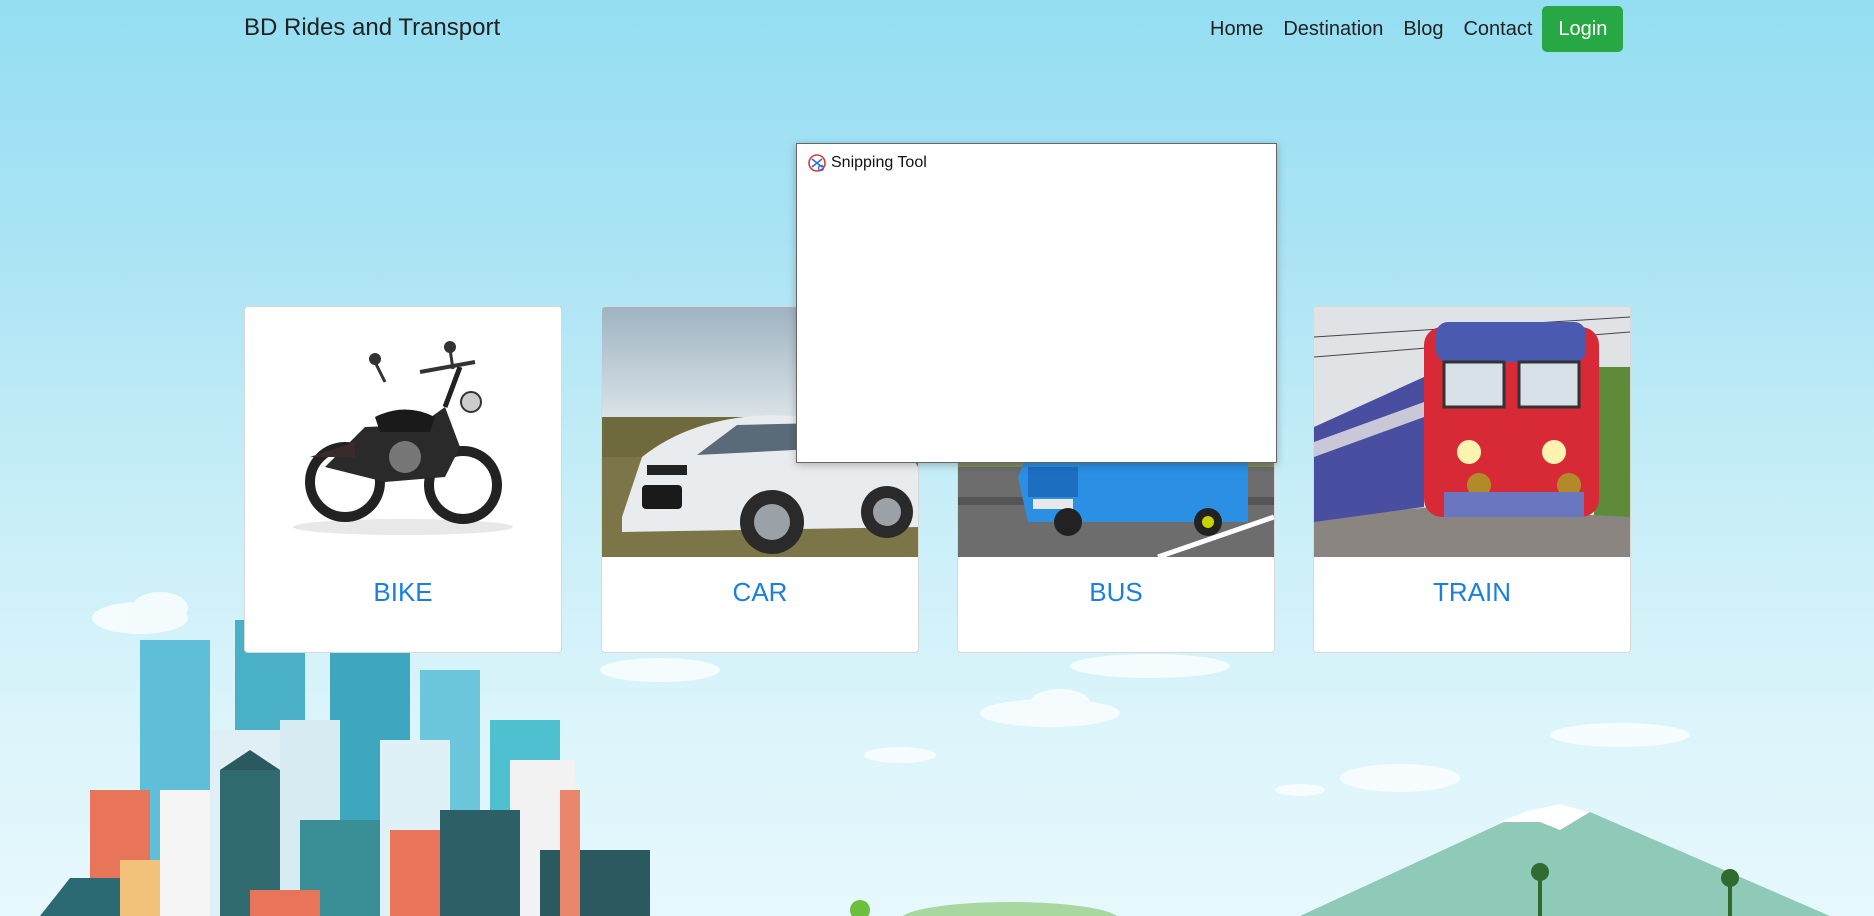  Describe the element at coordinates (760, 592) in the screenshot. I see `card-title-car: CAR` at that location.